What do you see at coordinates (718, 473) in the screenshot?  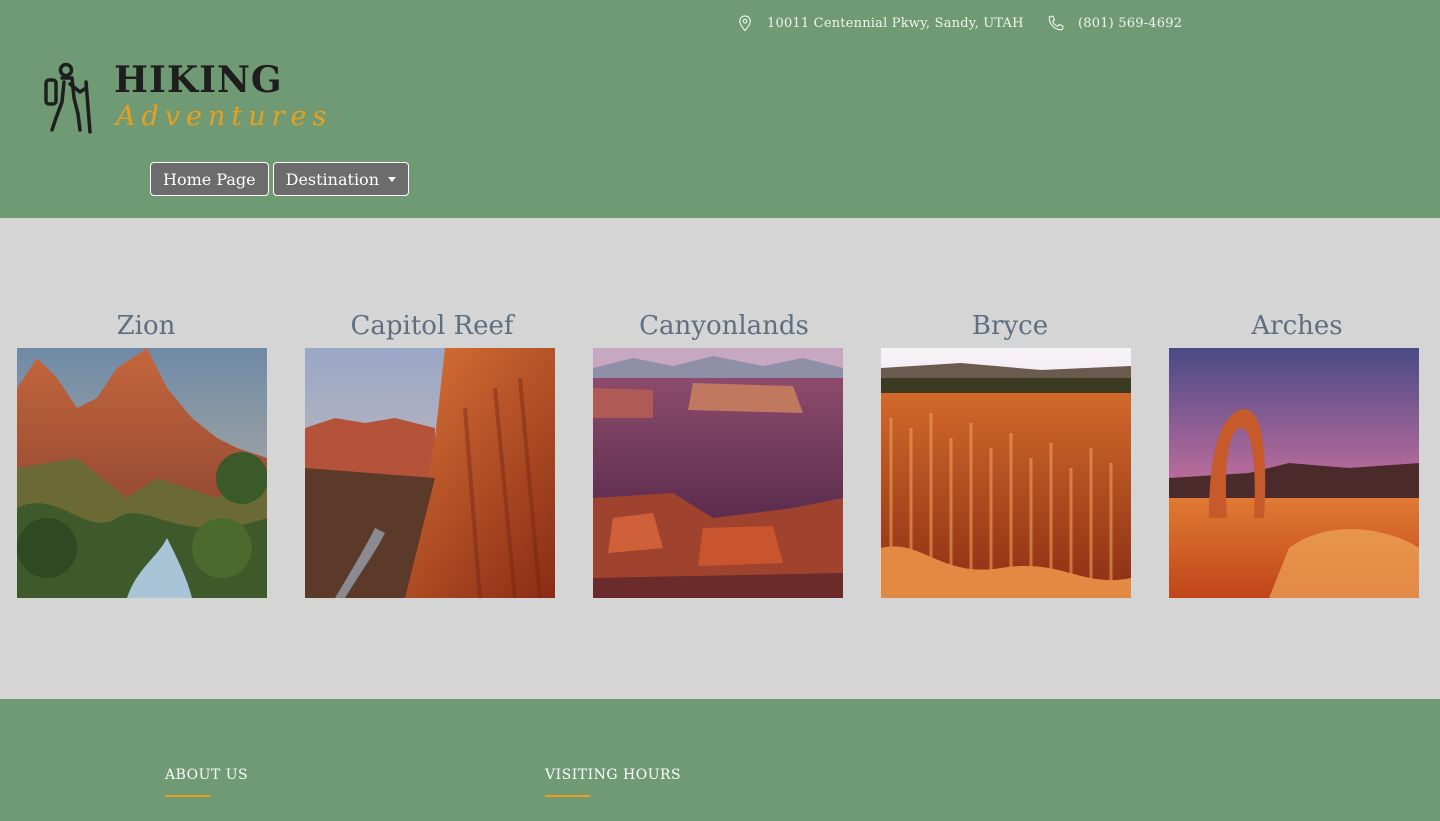 I see `canyonlands-image` at bounding box center [718, 473].